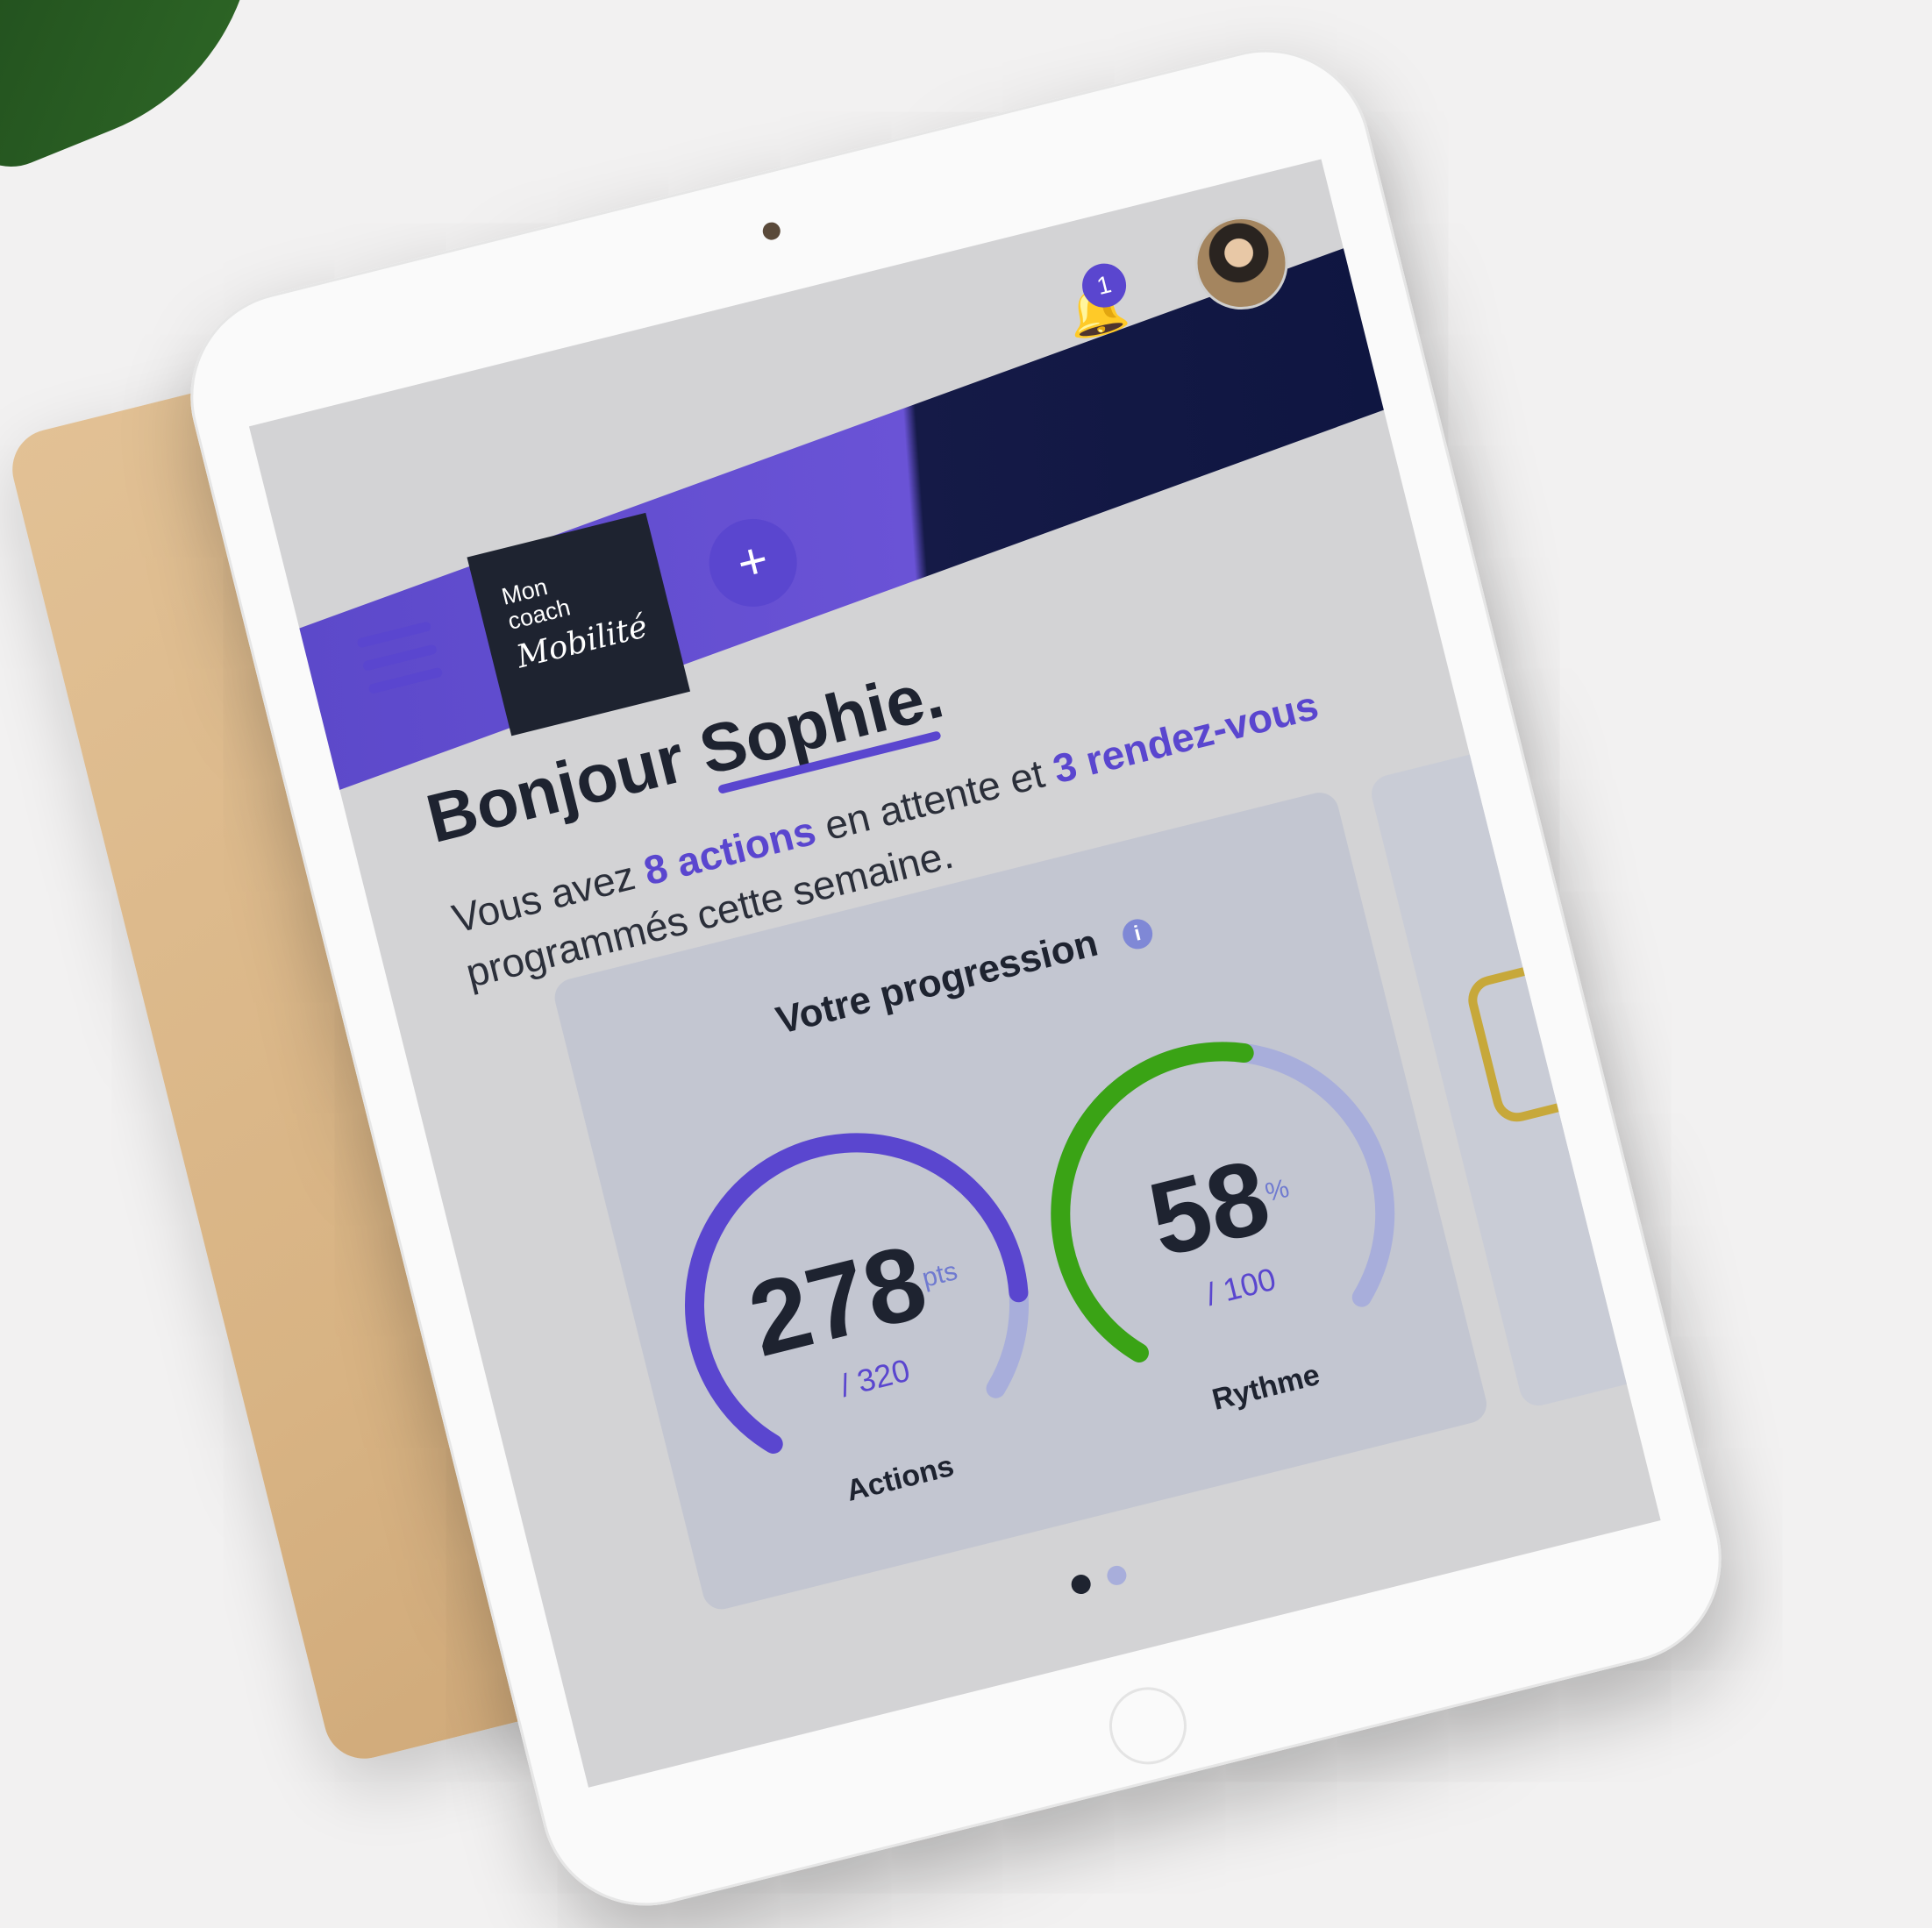 Image resolution: width=1932 pixels, height=1928 pixels. What do you see at coordinates (937, 982) in the screenshot?
I see `progress-title-text: Votre progression` at bounding box center [937, 982].